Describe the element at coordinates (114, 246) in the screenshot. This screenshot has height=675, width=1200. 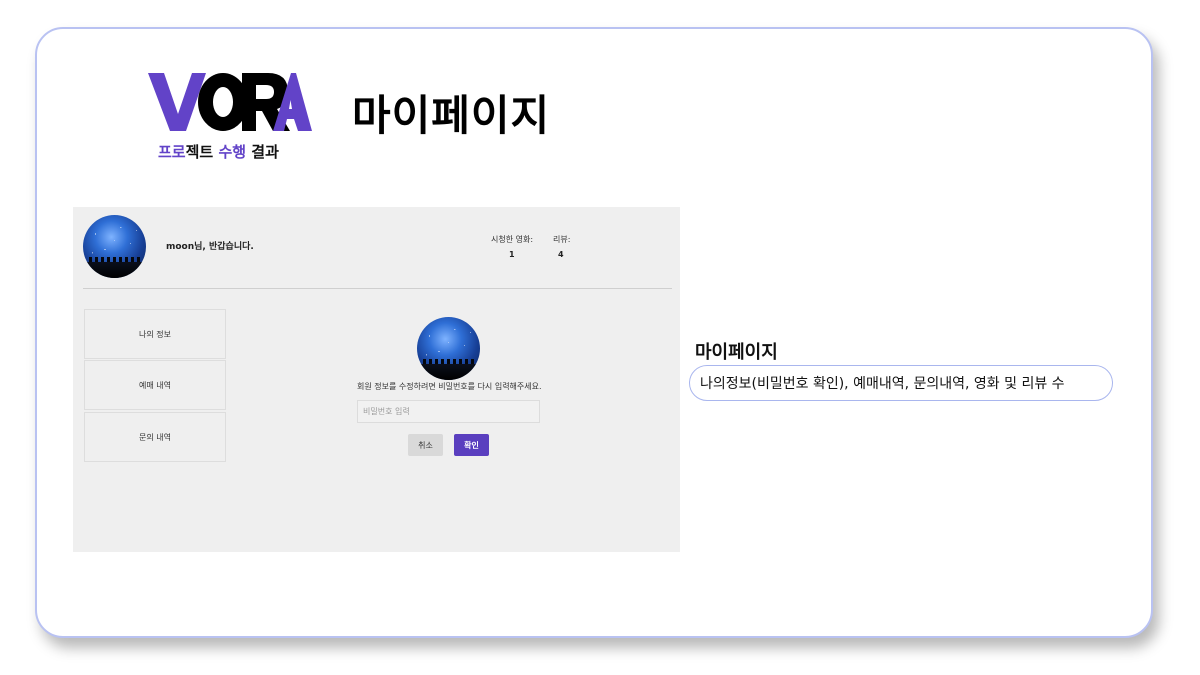
I see `profile-avatar` at that location.